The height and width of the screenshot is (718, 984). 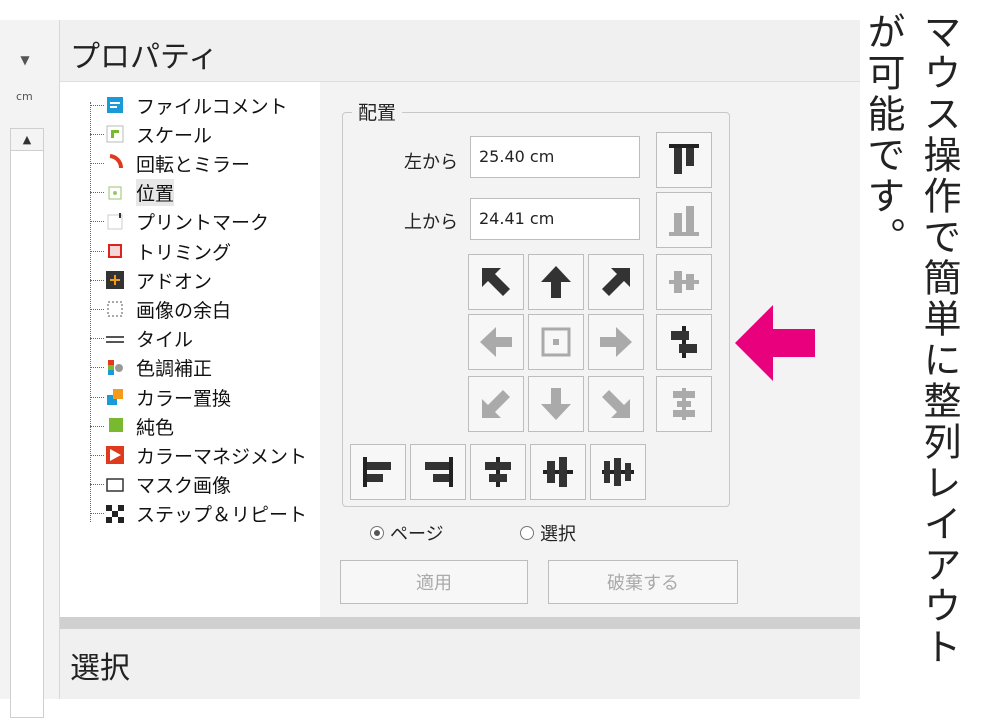 What do you see at coordinates (556, 282) in the screenshot?
I see `move-up-button` at bounding box center [556, 282].